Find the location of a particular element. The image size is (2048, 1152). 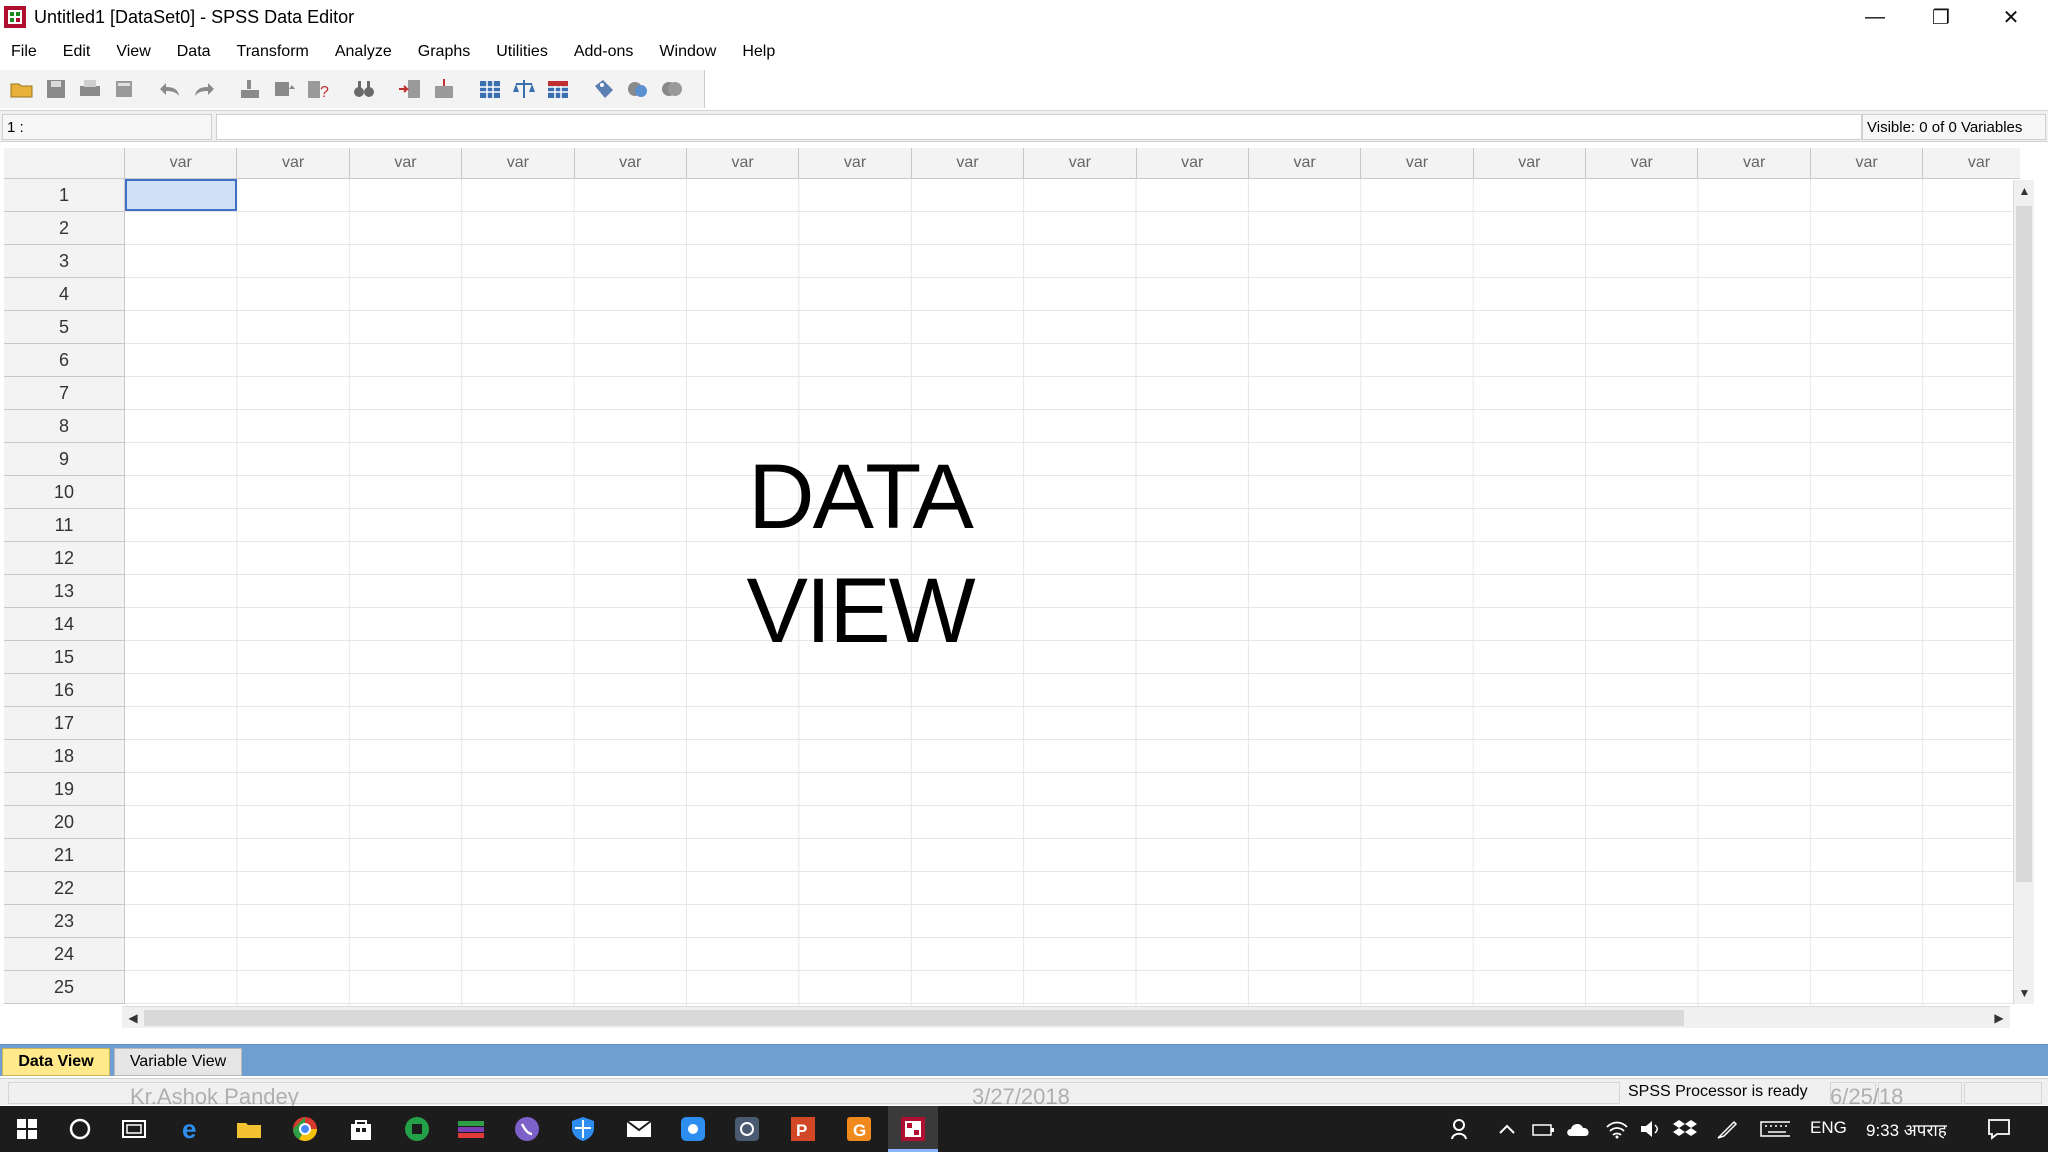

volume-icon is located at coordinates (1651, 1129).